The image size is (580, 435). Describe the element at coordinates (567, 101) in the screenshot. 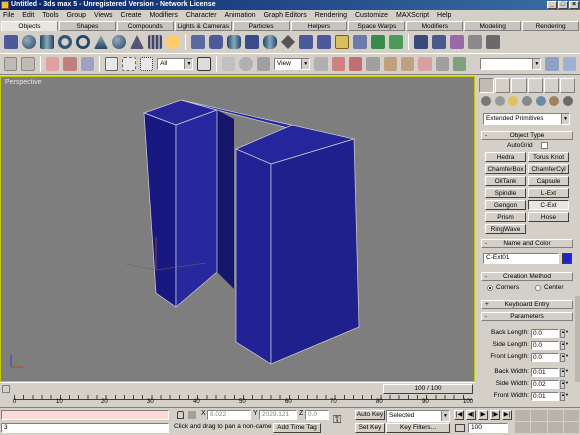

I see `systems-icon` at that location.